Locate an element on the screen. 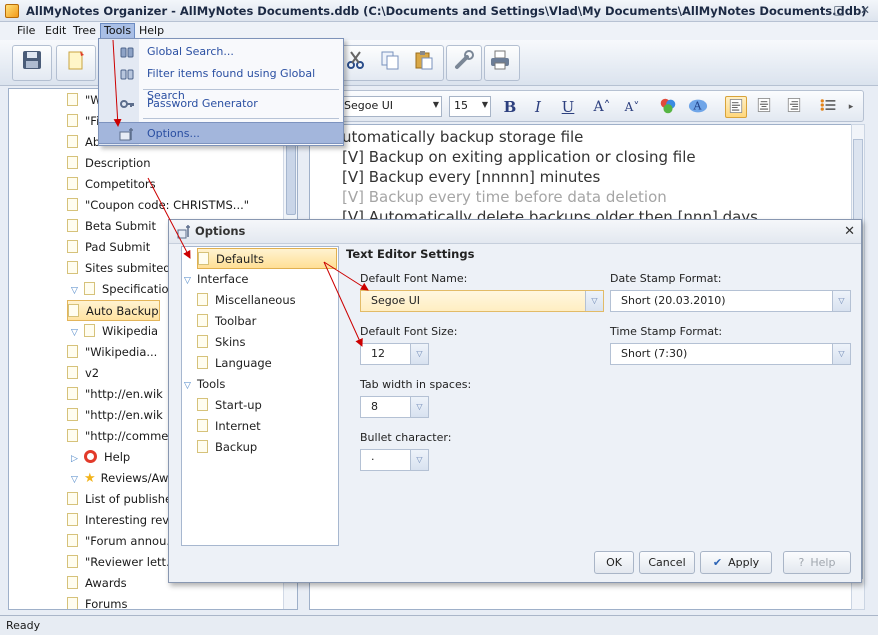 The image size is (878, 635). copy-icon is located at coordinates (390, 60).